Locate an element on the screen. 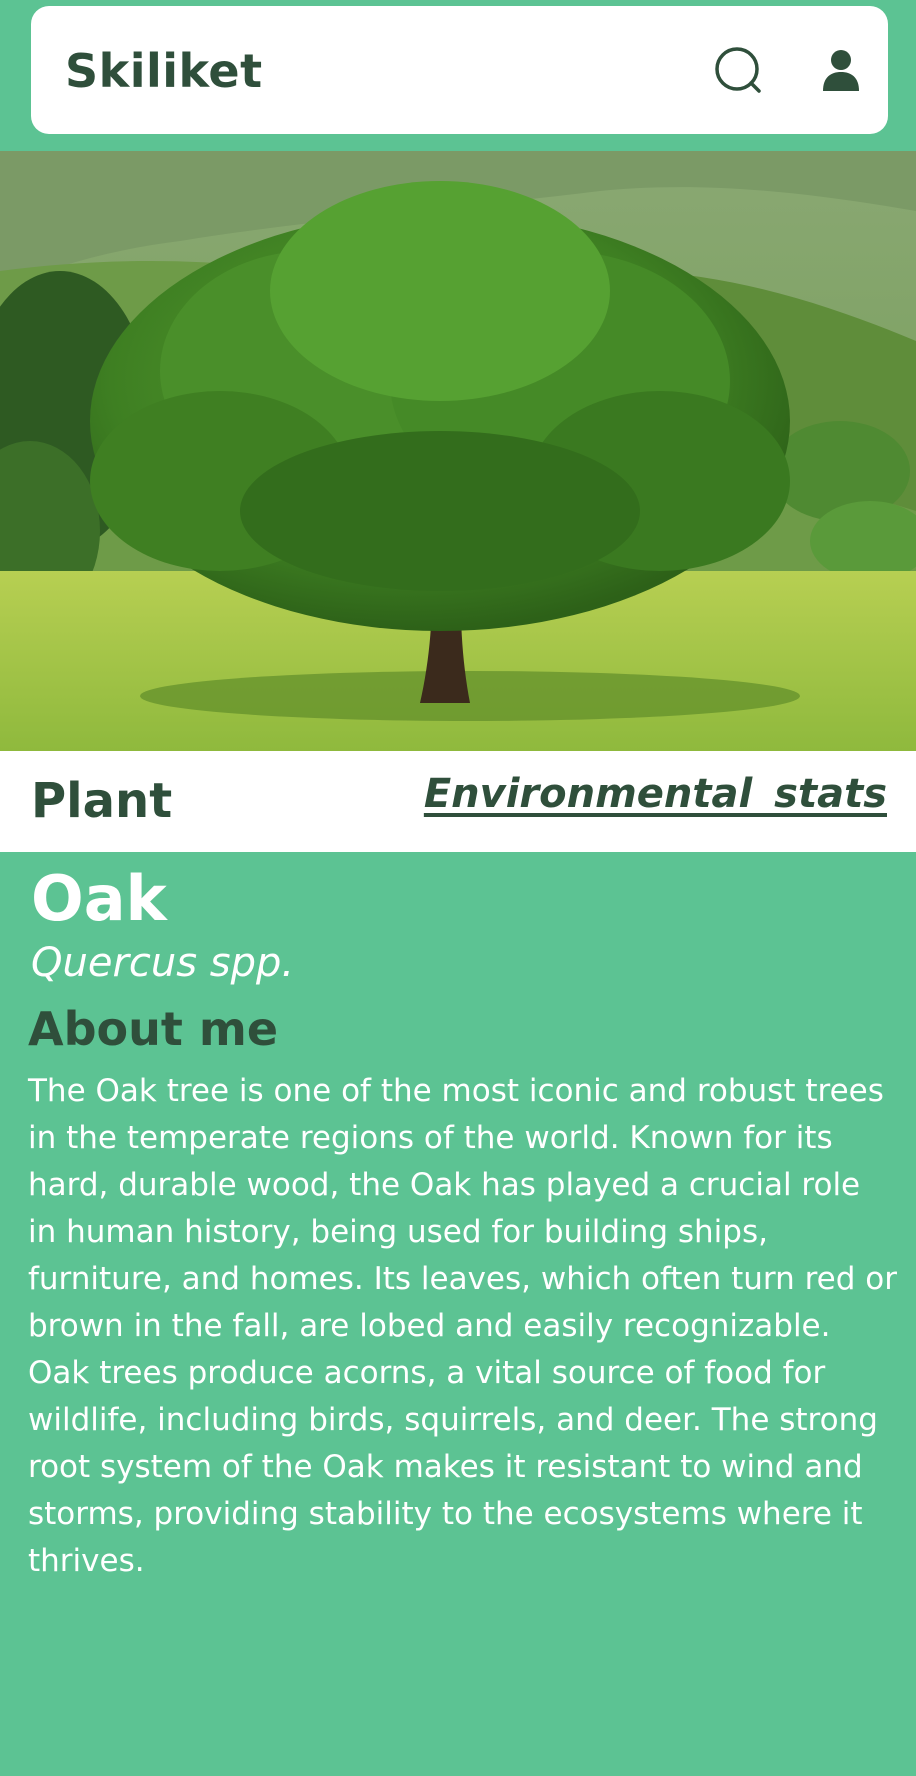  app-title: Skiliket is located at coordinates (164, 71).